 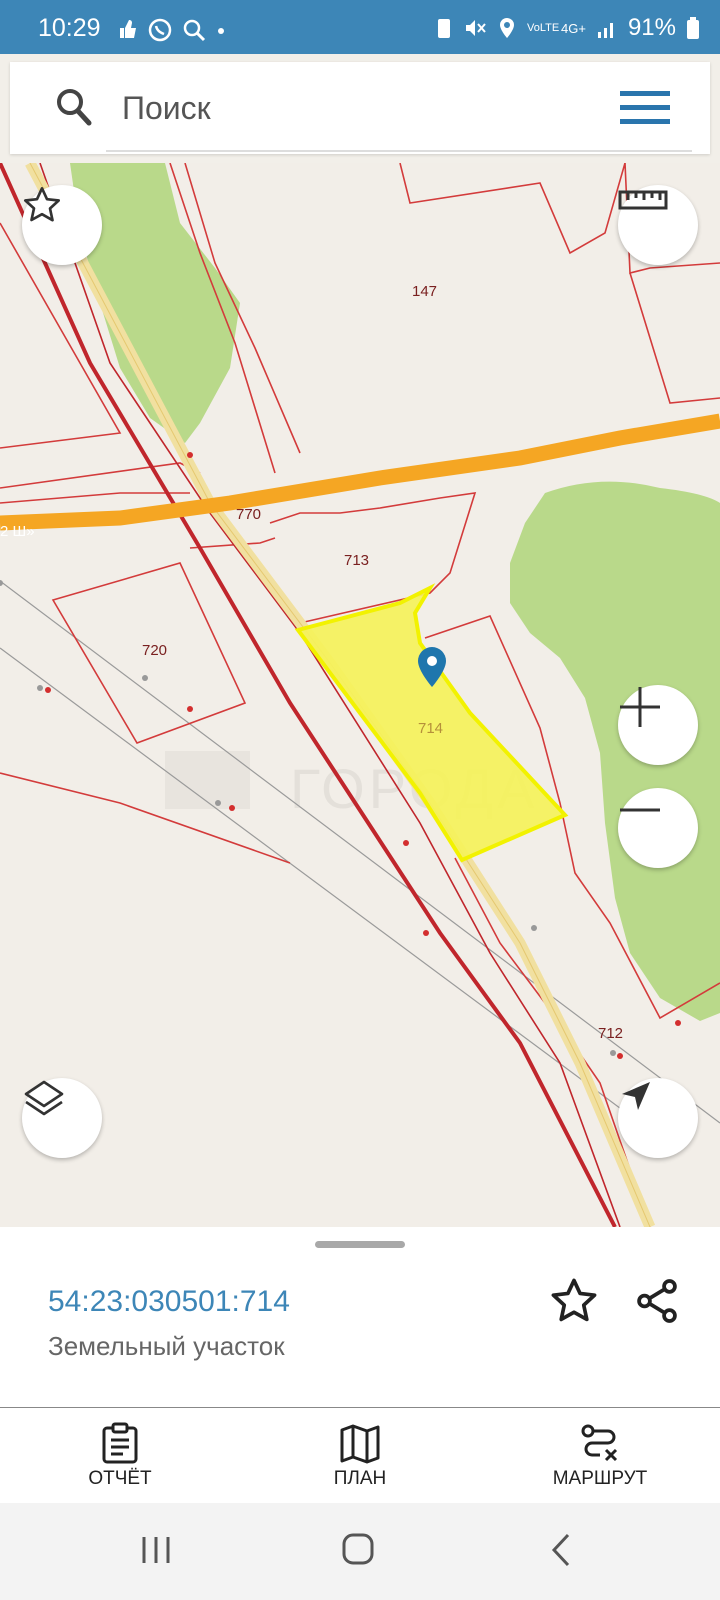 I want to click on sheet-drag-handle, so click(x=360, y=1244).